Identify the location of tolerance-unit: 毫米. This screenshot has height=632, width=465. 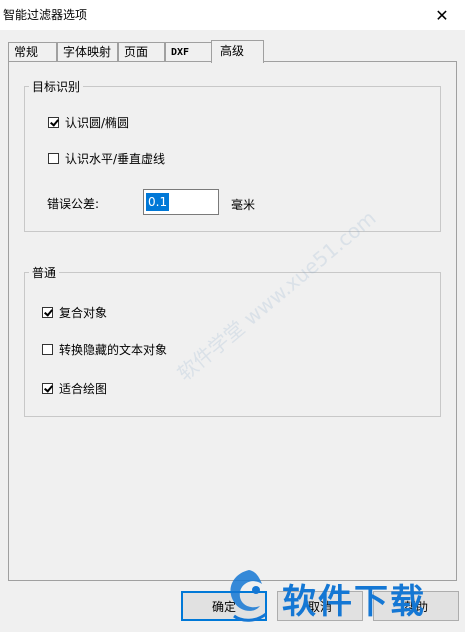
(243, 205).